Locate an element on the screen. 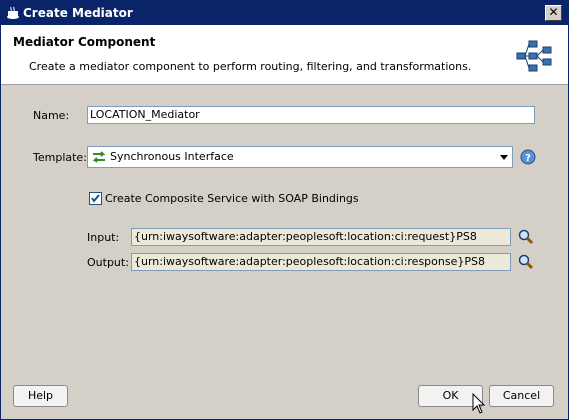 The width and height of the screenshot is (569, 420). template-label: Template: is located at coordinates (60, 157).